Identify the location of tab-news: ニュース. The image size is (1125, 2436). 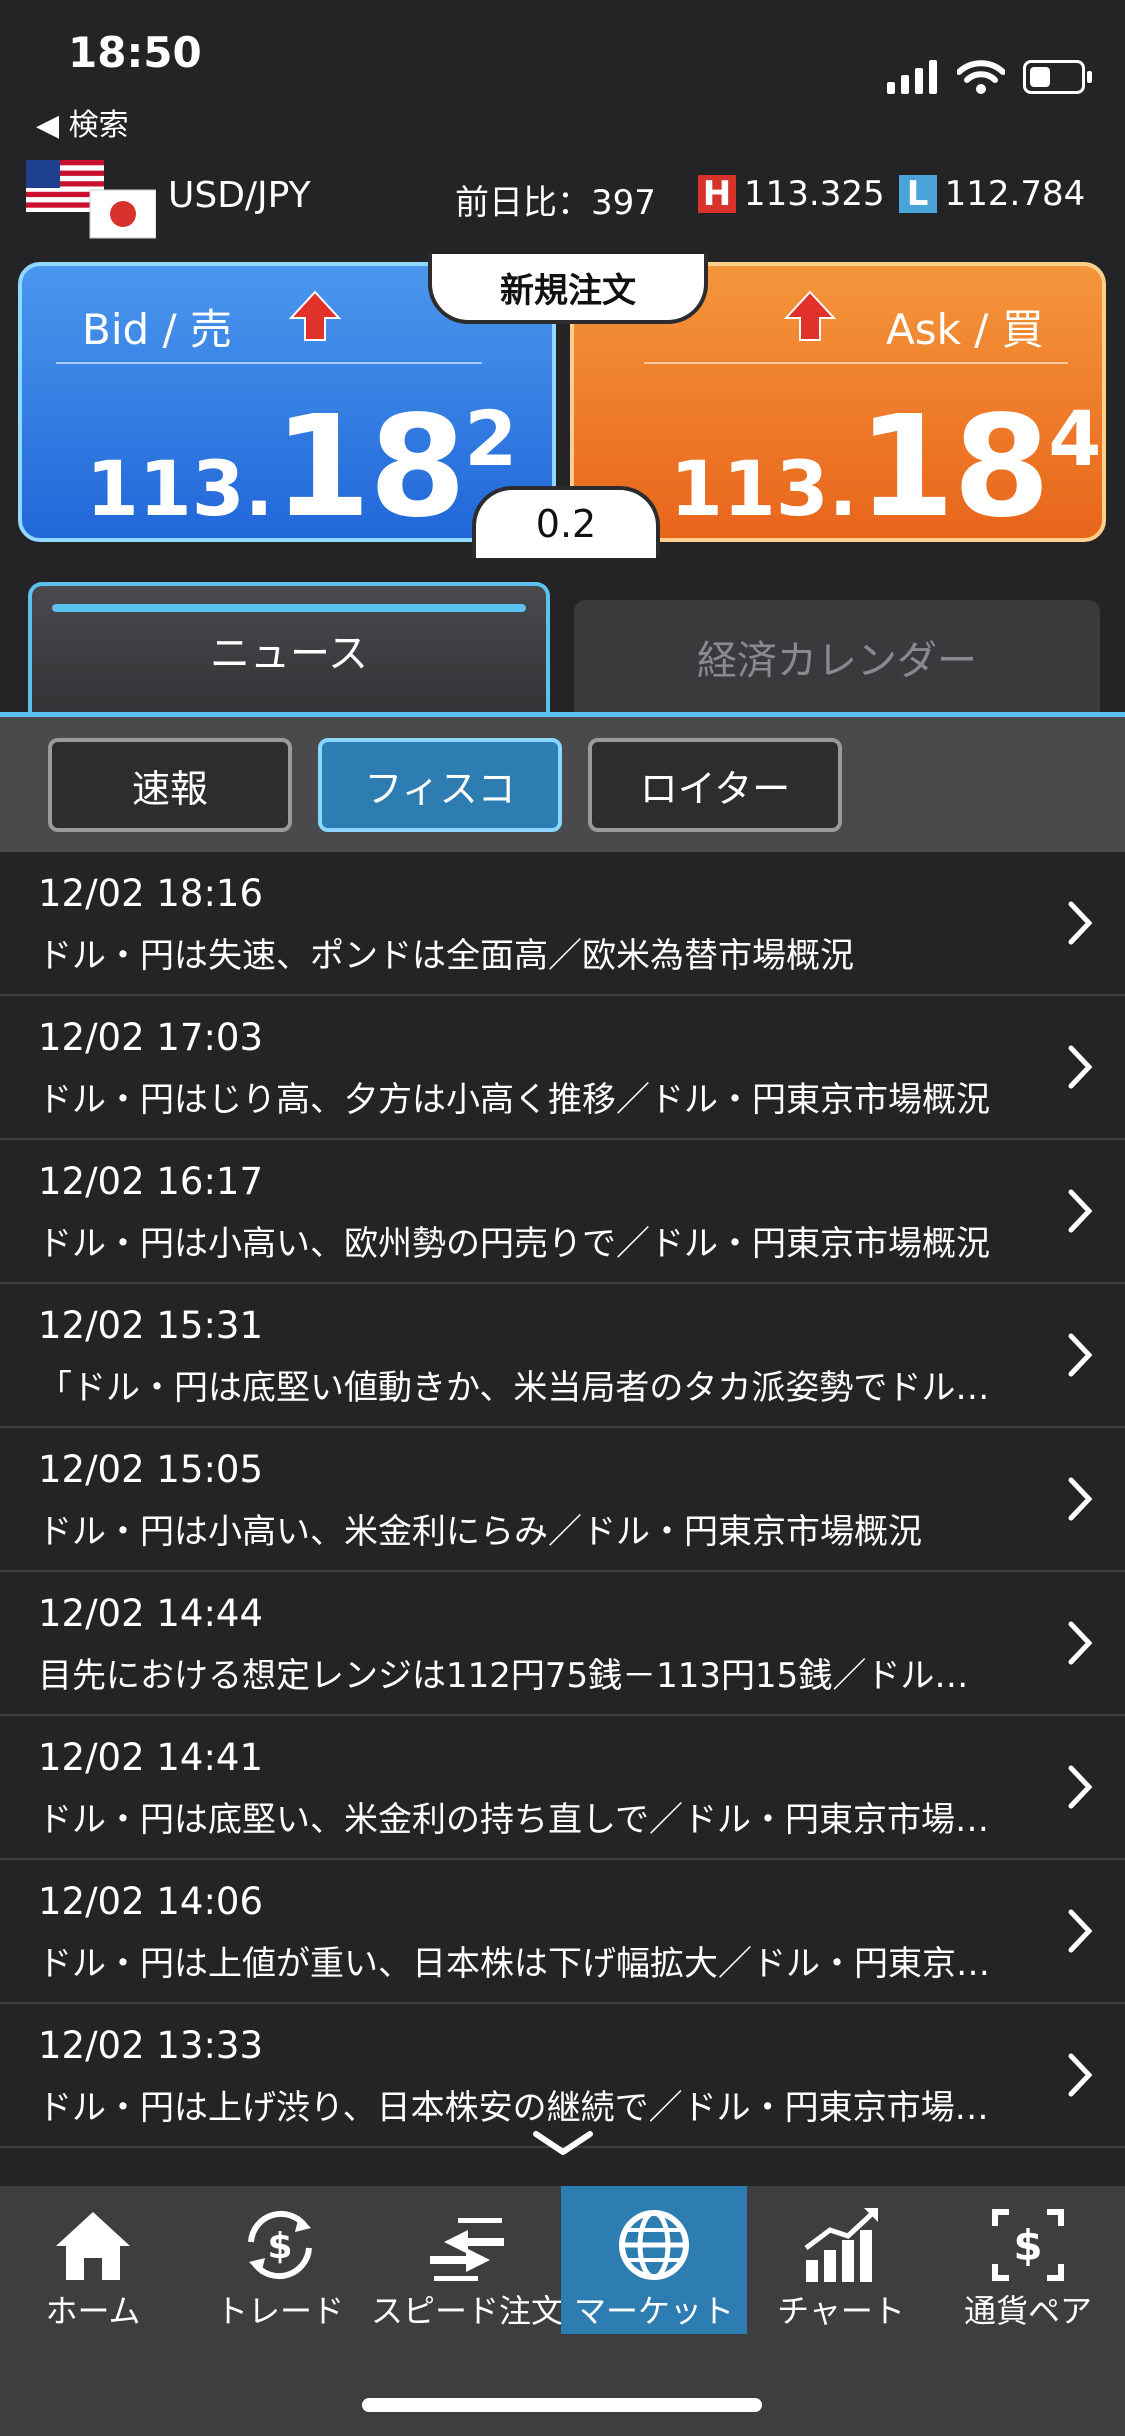
(289, 648).